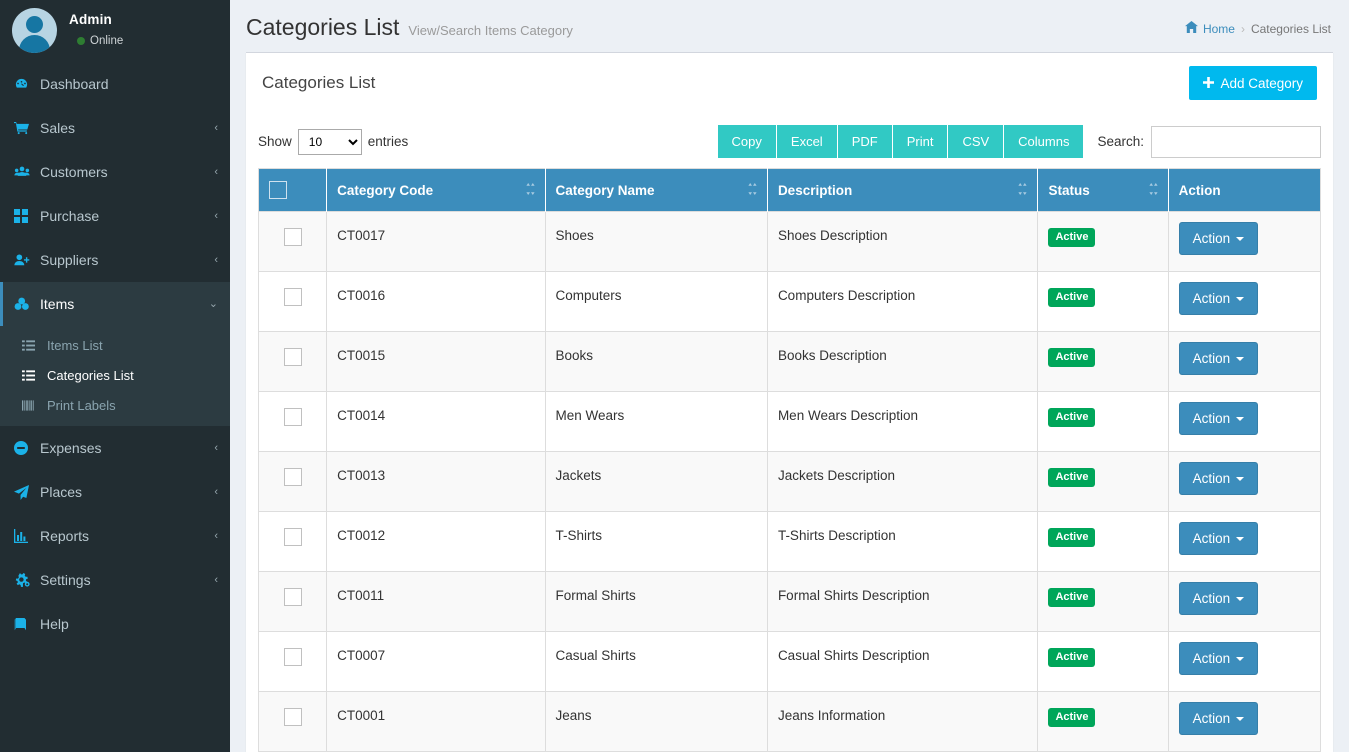  I want to click on table-row: CT0001 Jeans Jeans Information Active Action, so click(789, 721).